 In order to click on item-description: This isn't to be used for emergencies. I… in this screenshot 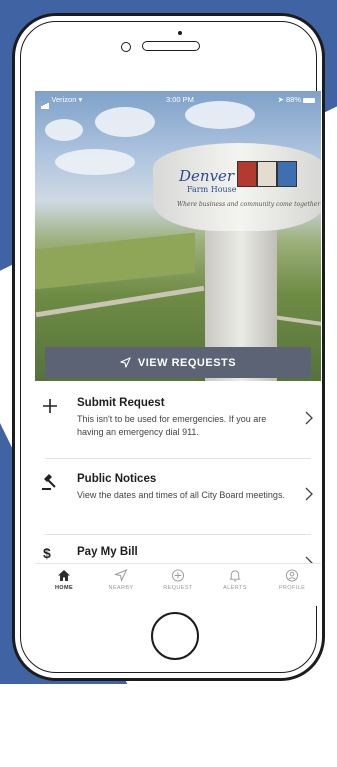, I will do `click(172, 425)`.